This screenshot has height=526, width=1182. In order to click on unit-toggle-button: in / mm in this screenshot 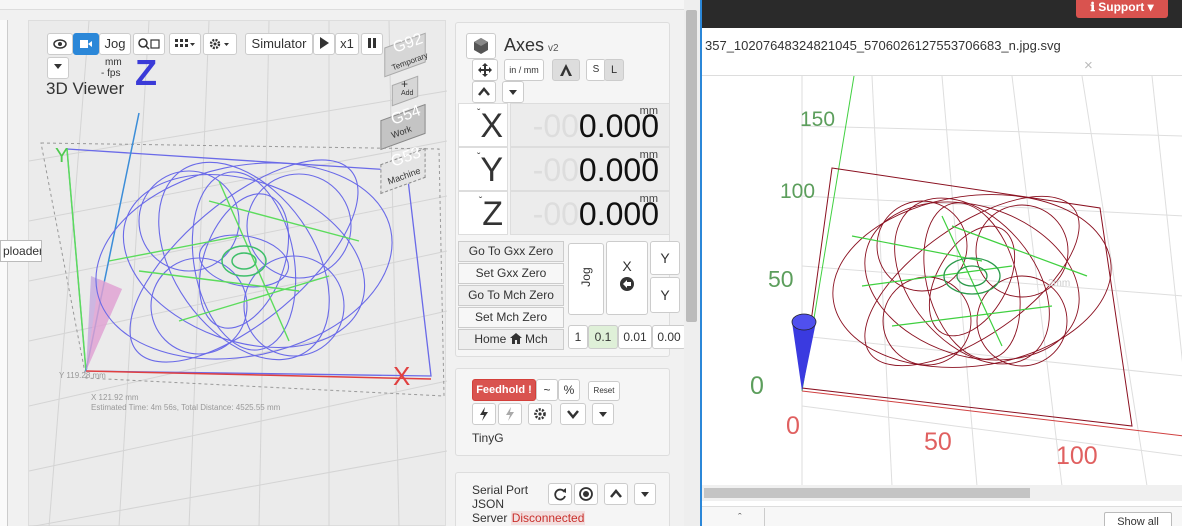, I will do `click(524, 70)`.